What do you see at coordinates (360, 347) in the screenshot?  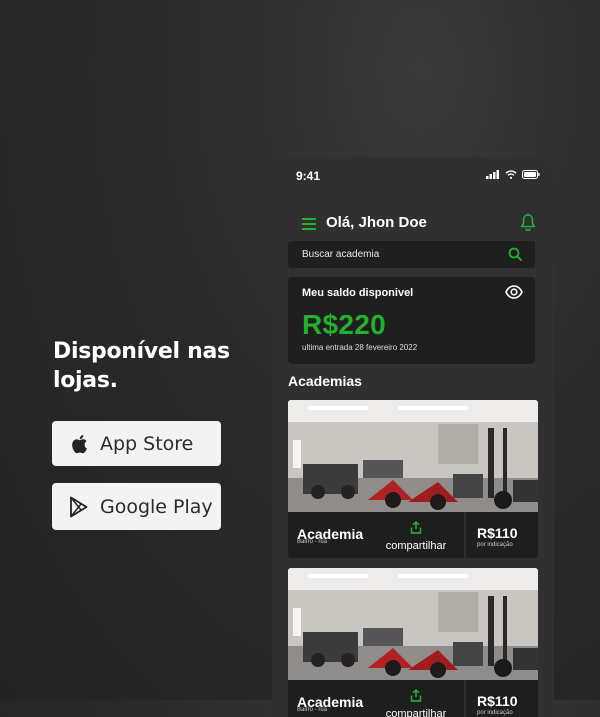 I see `balance-last-entry: ultima entrada 28 fevereiro 2022` at bounding box center [360, 347].